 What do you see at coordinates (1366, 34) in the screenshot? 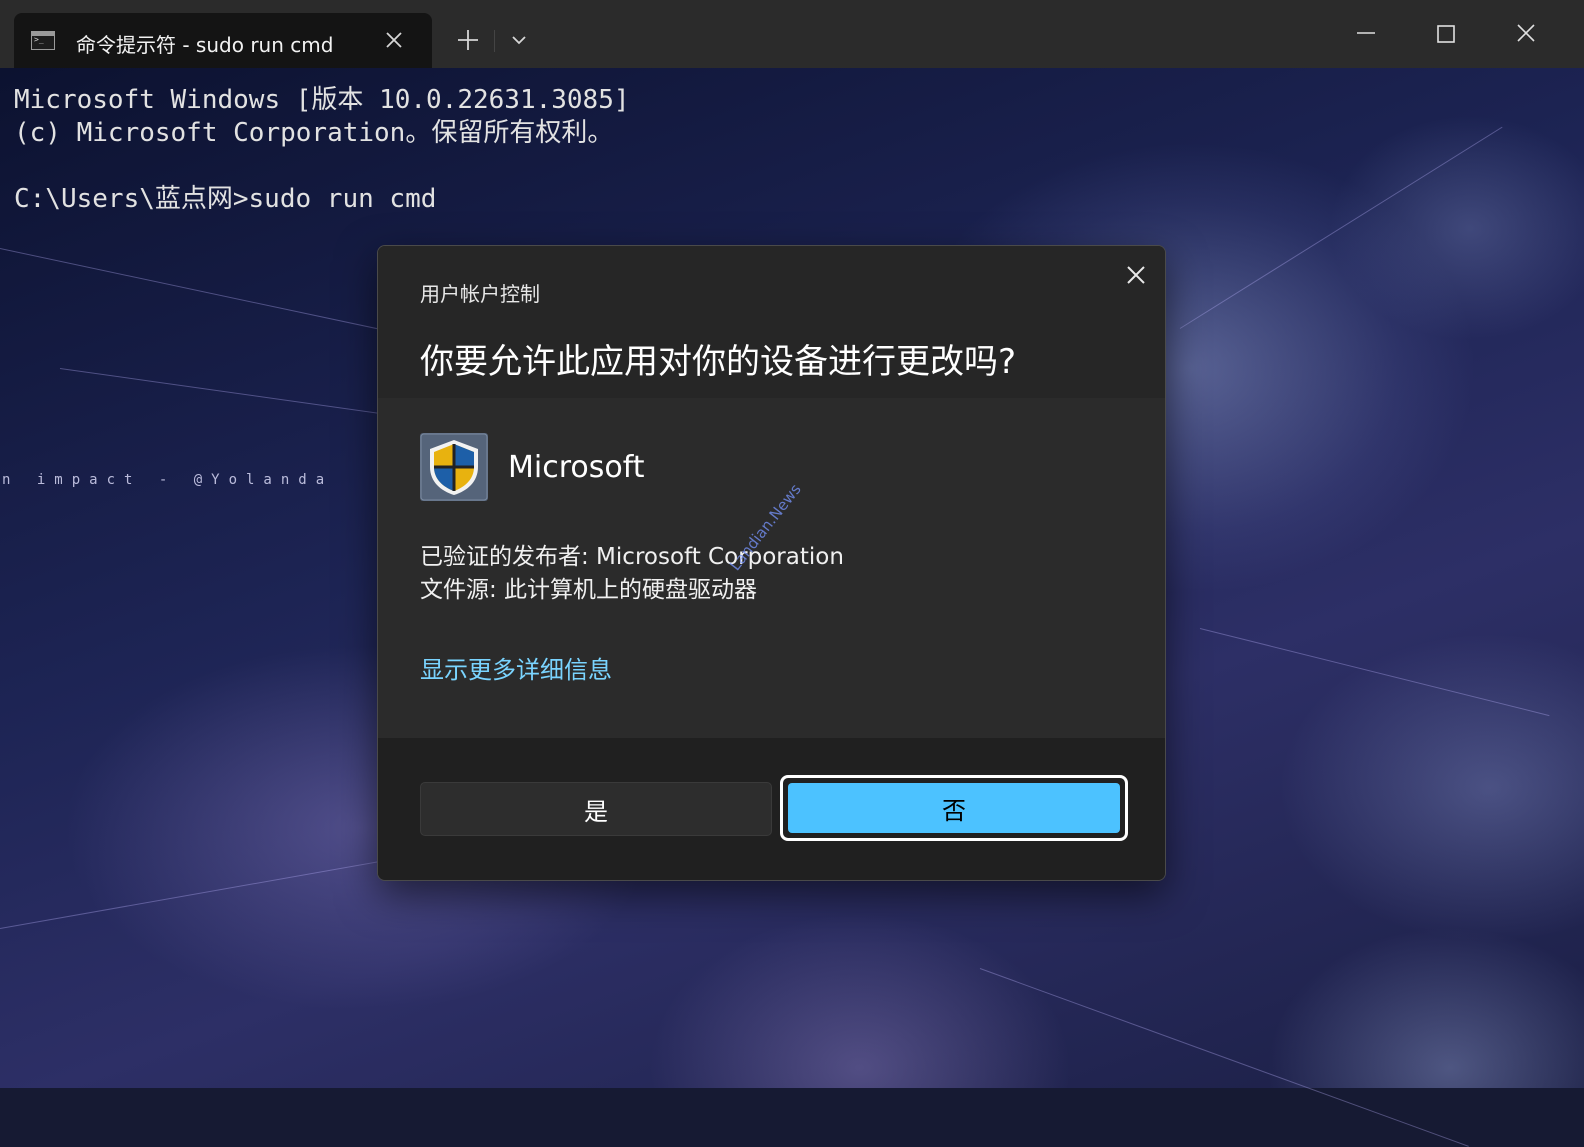
I see `minimize-button` at bounding box center [1366, 34].